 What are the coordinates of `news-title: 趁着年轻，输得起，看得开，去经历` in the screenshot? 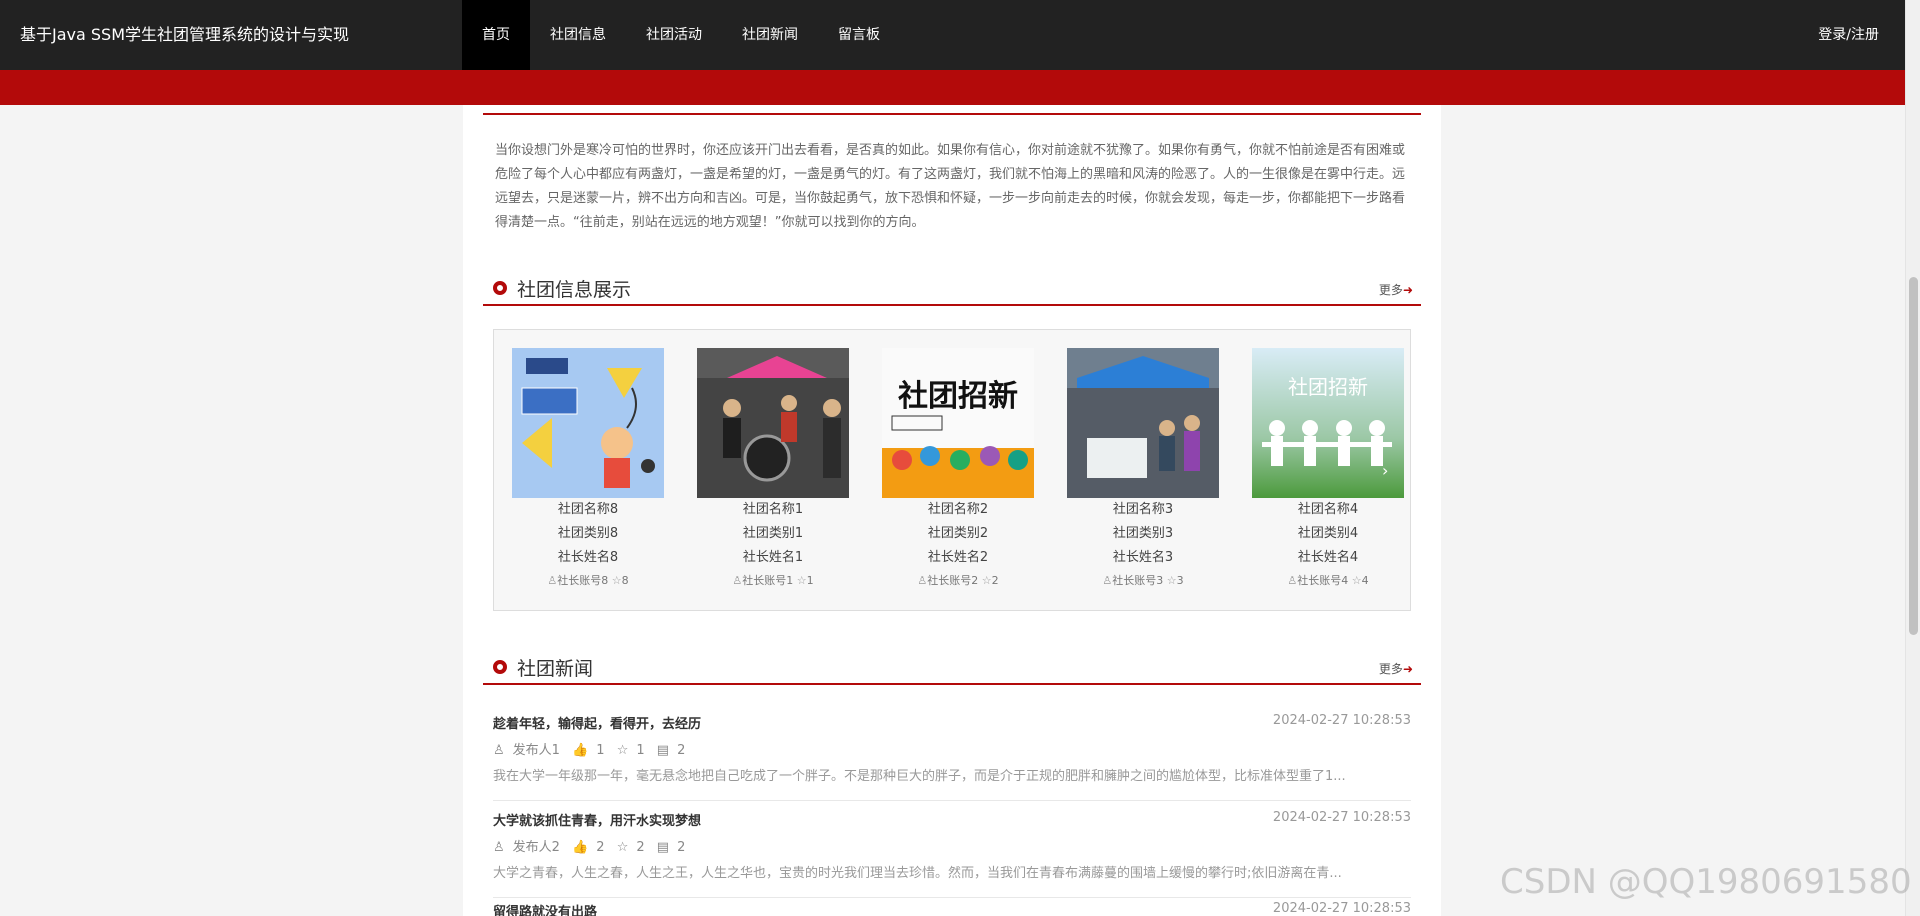 It's located at (597, 722).